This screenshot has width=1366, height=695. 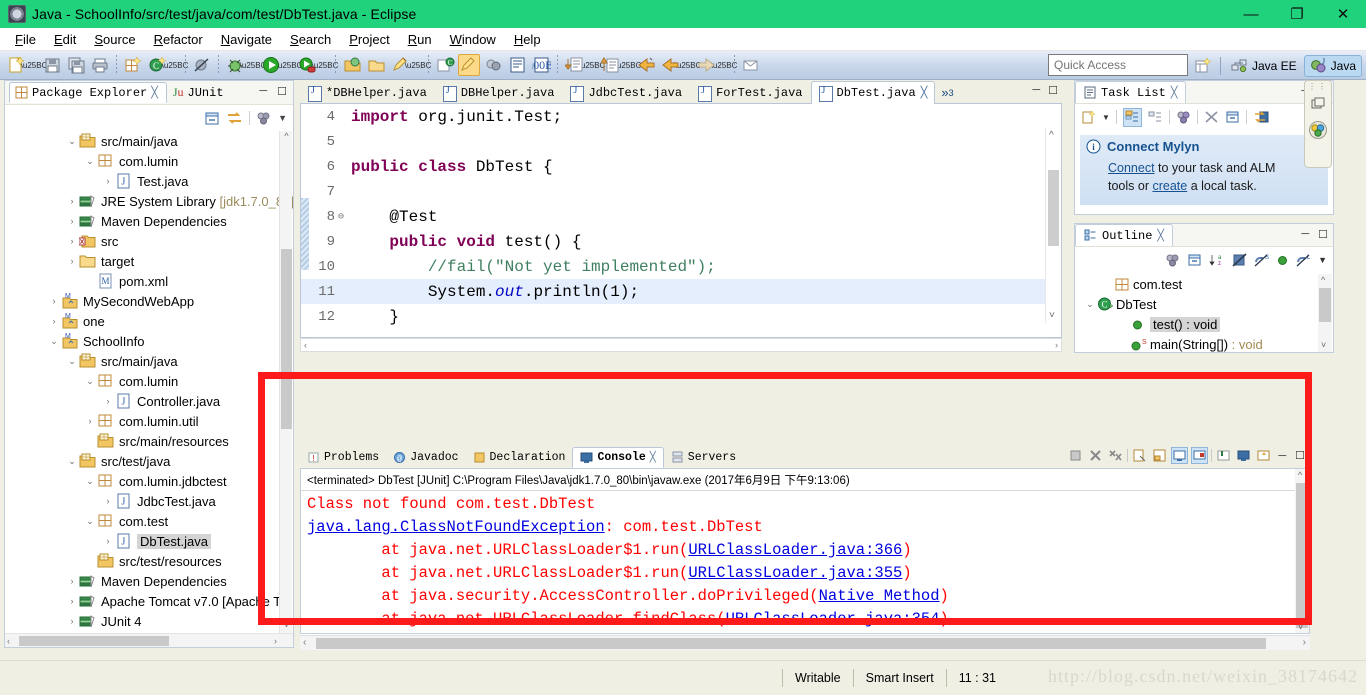 What do you see at coordinates (795, 550) in the screenshot?
I see `stack-trace-link: URLClassLoader.java:366` at bounding box center [795, 550].